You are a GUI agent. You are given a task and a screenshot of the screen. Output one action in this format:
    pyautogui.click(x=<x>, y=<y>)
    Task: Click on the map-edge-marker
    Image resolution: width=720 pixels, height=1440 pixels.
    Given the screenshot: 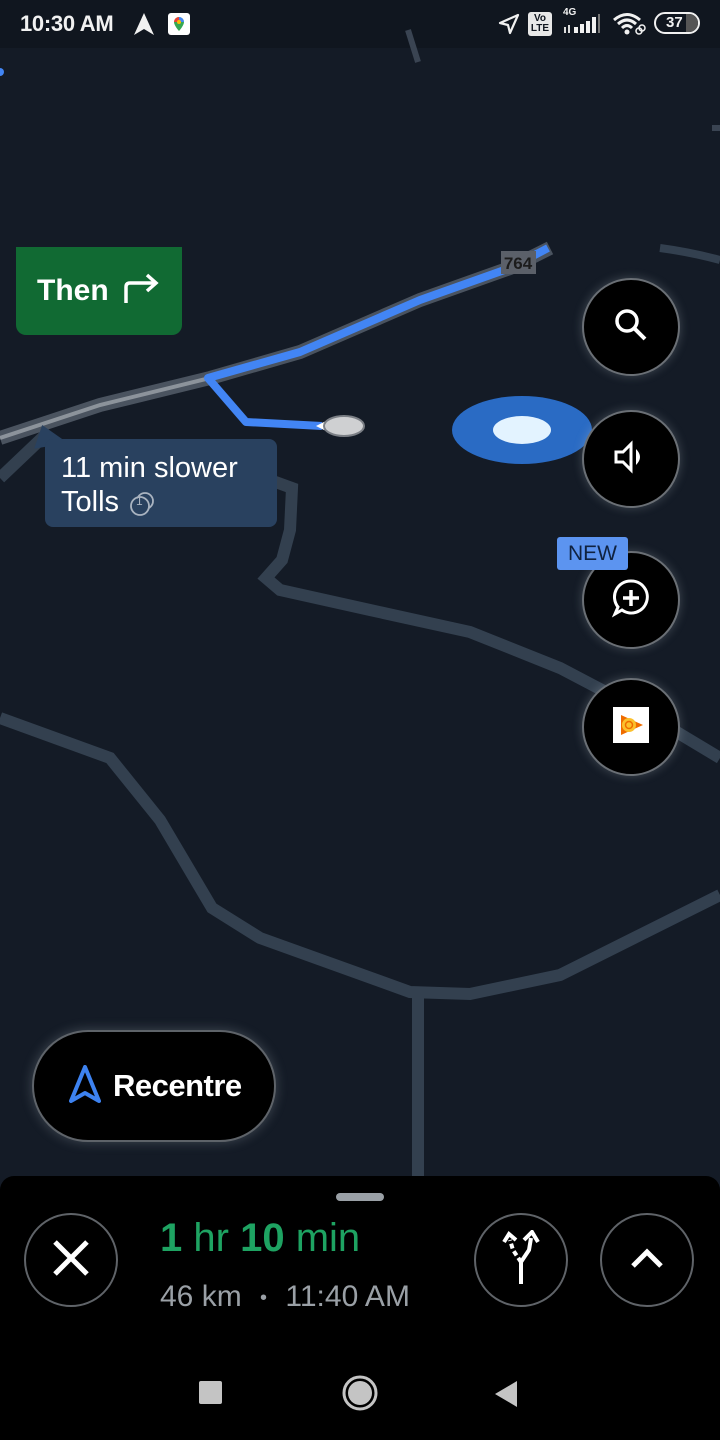 What is the action you would take?
    pyautogui.click(x=2, y=72)
    